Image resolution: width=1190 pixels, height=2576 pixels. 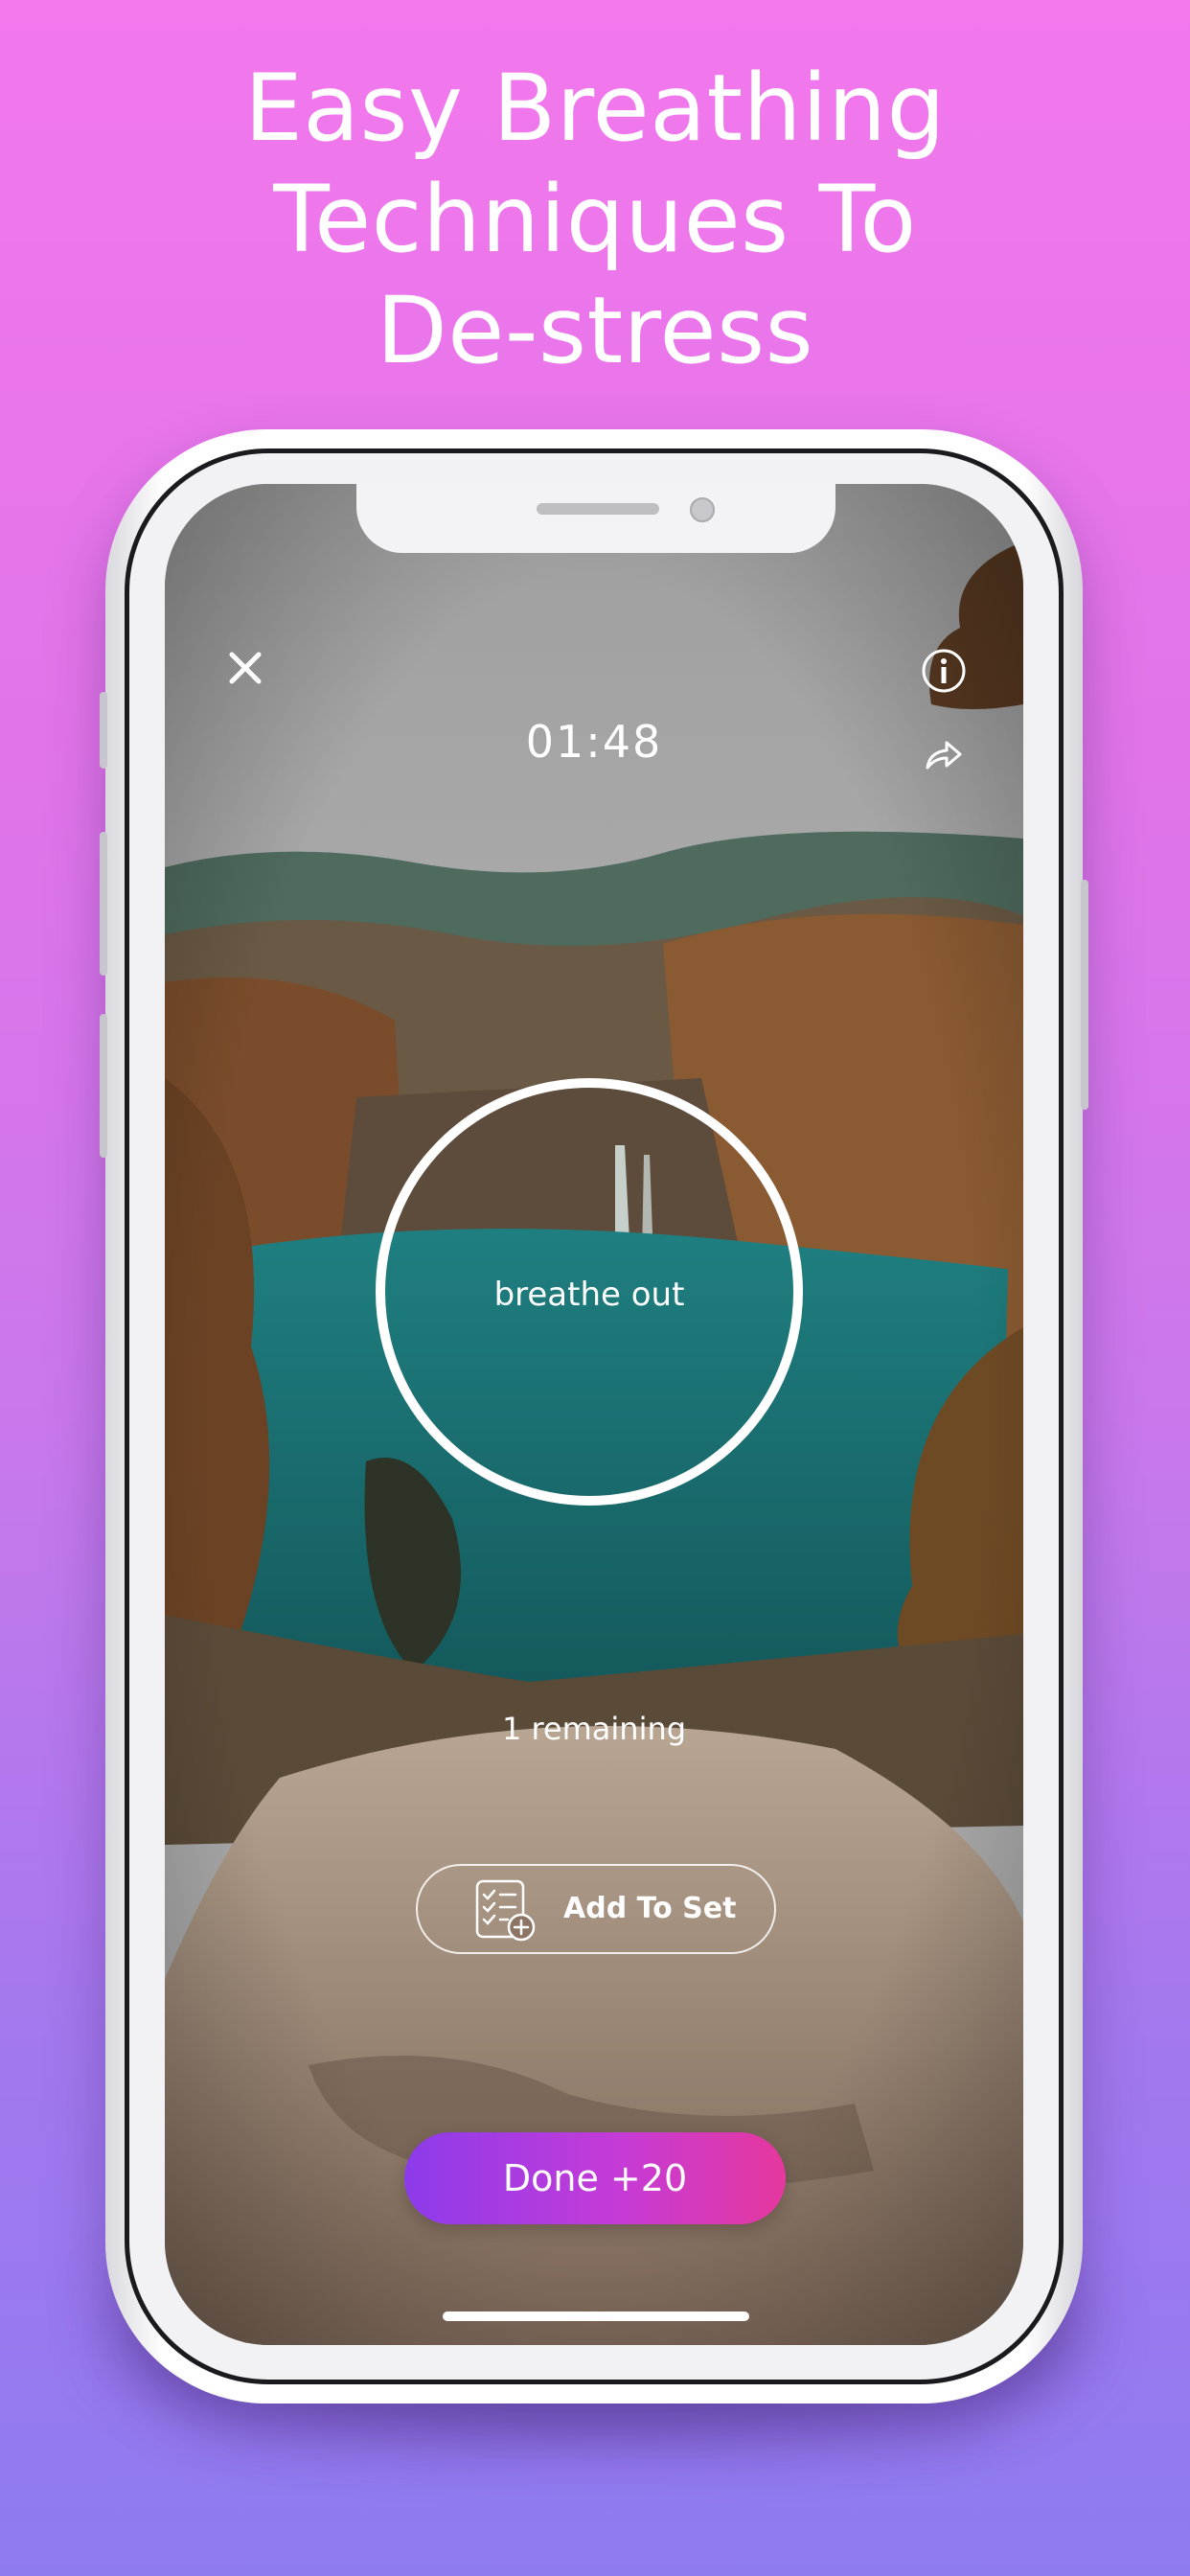 What do you see at coordinates (589, 1295) in the screenshot?
I see `breathing-instruction: breathe out` at bounding box center [589, 1295].